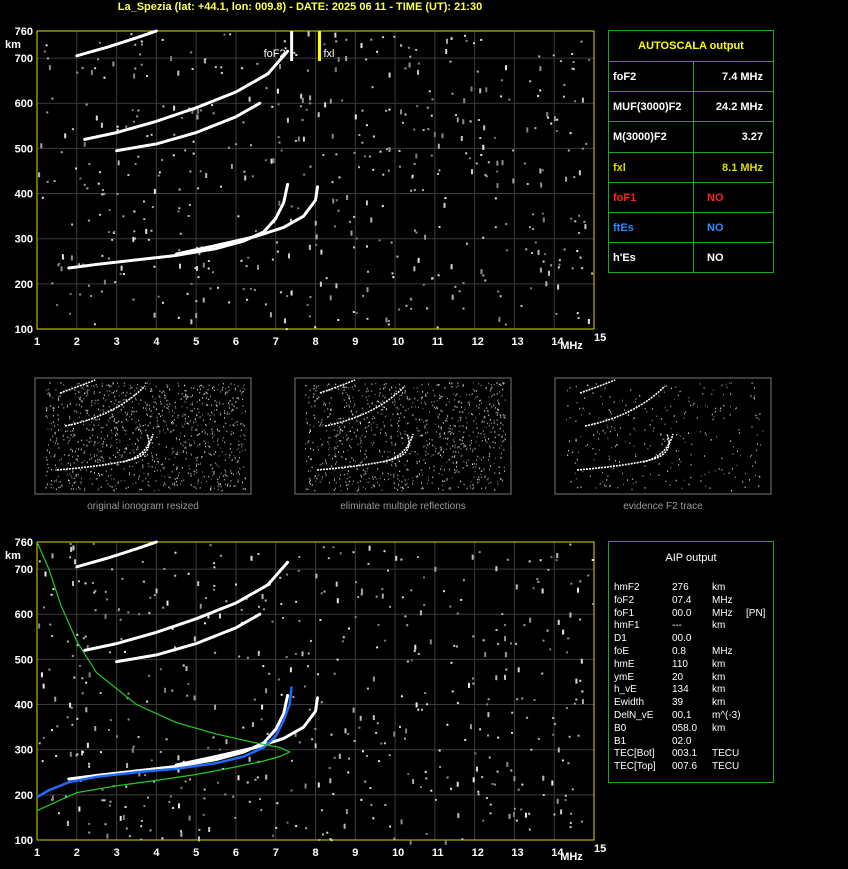  What do you see at coordinates (620, 741) in the screenshot?
I see `aip-k: B1` at bounding box center [620, 741].